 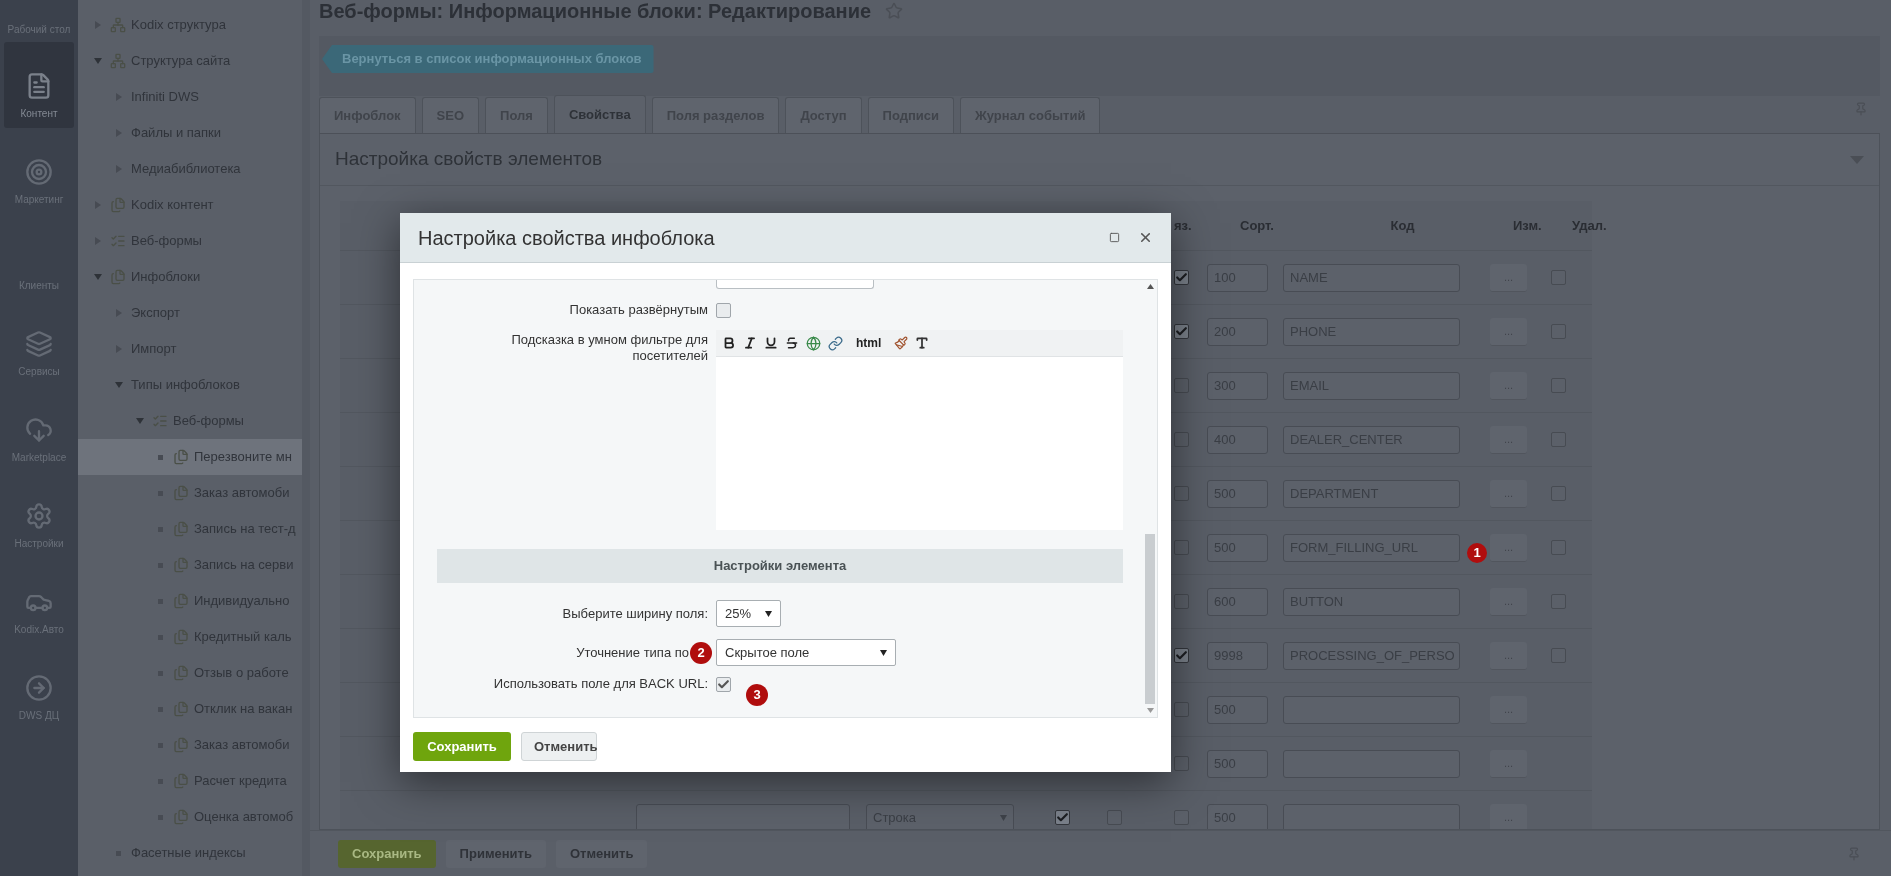 What do you see at coordinates (638, 310) in the screenshot?
I see `field-label: Показать развёрнутым` at bounding box center [638, 310].